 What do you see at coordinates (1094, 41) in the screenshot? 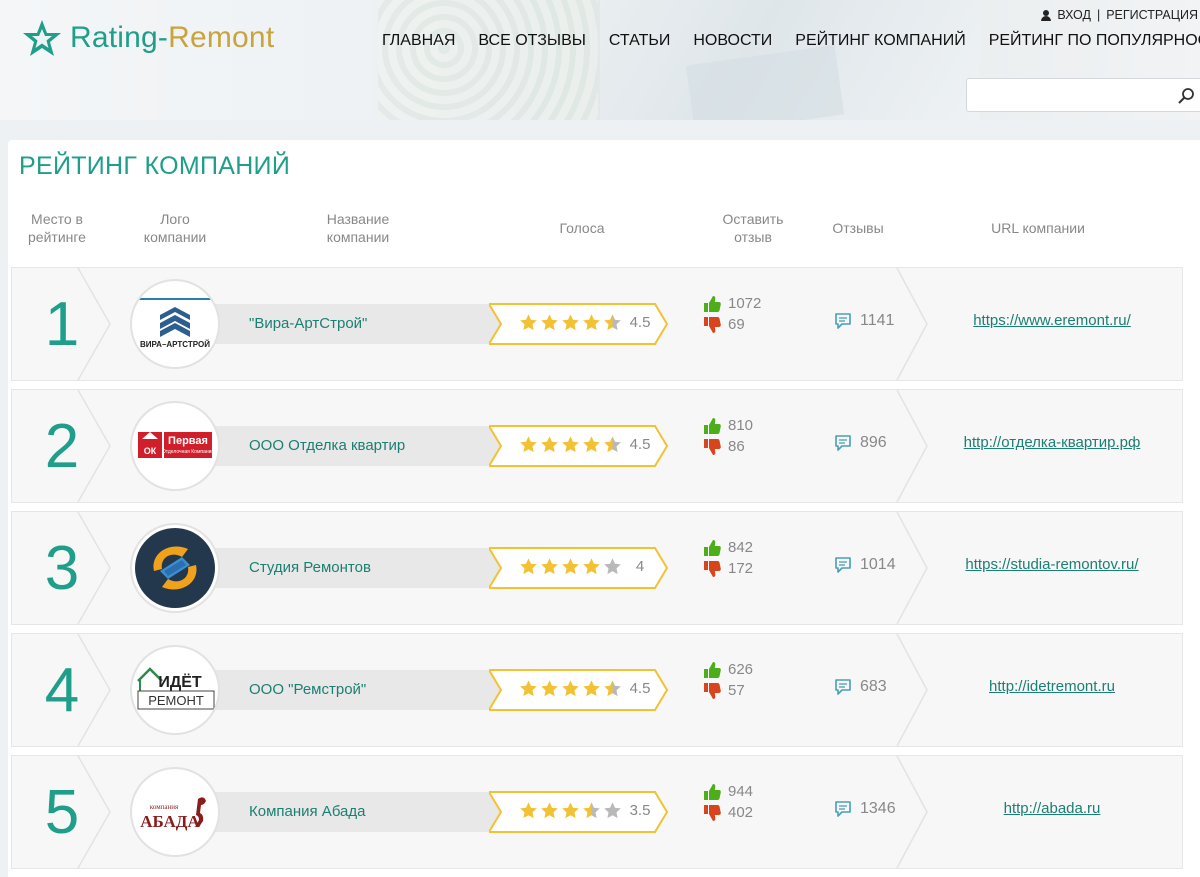
I see `nav-item-popularity-rating: РЕЙТИНГ ПО ПОПУЛЯРНОСТИ` at bounding box center [1094, 41].